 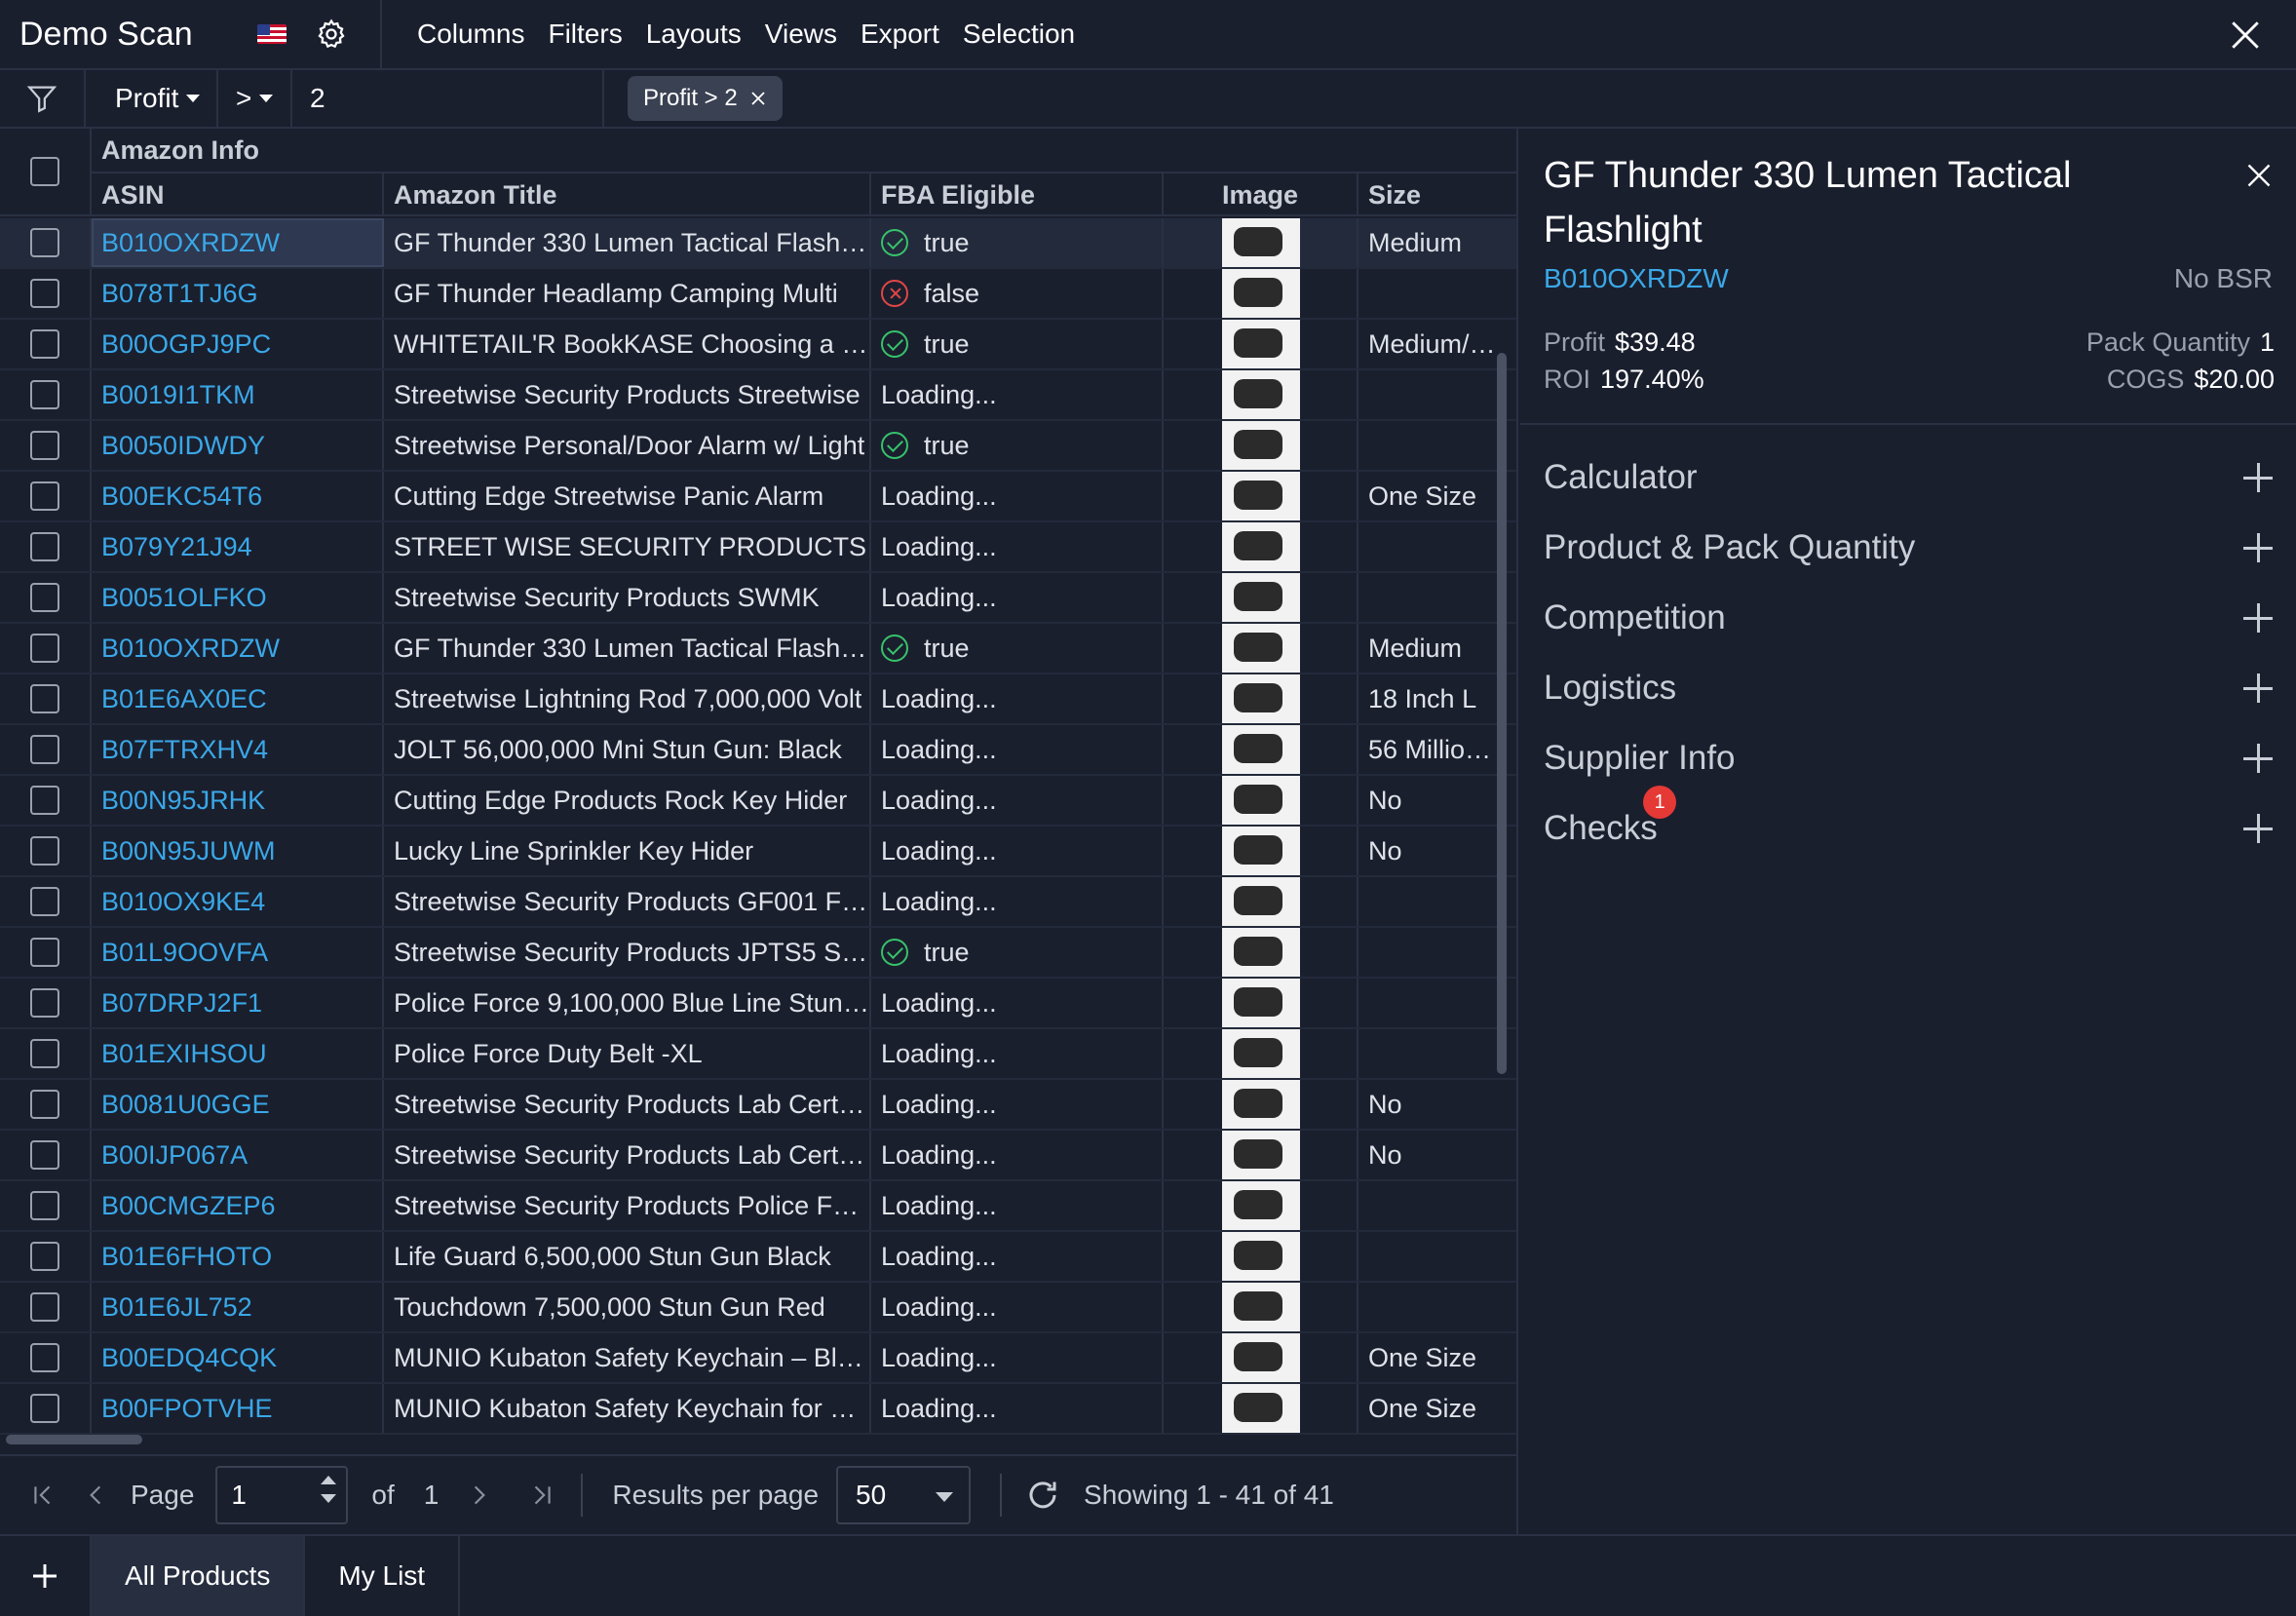 I want to click on vertical-scrollbar, so click(x=1502, y=713).